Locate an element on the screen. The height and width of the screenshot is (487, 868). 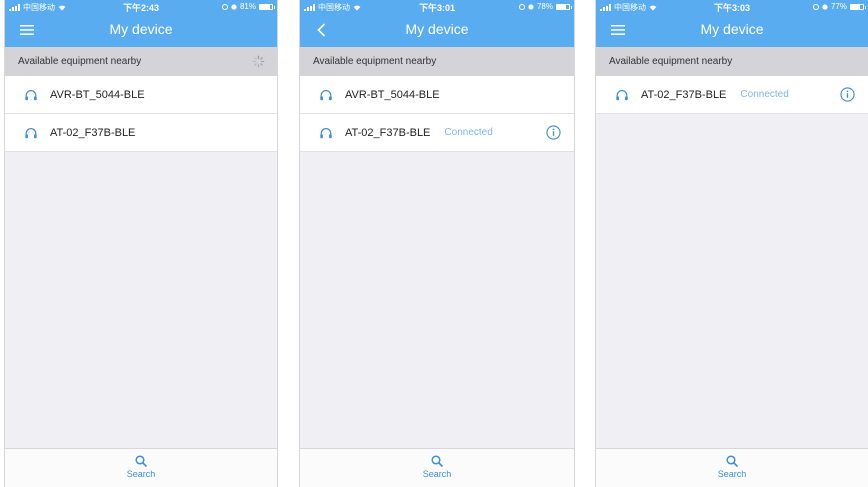
device-list: AT-02_F37B-BLE Connected is located at coordinates (732, 95).